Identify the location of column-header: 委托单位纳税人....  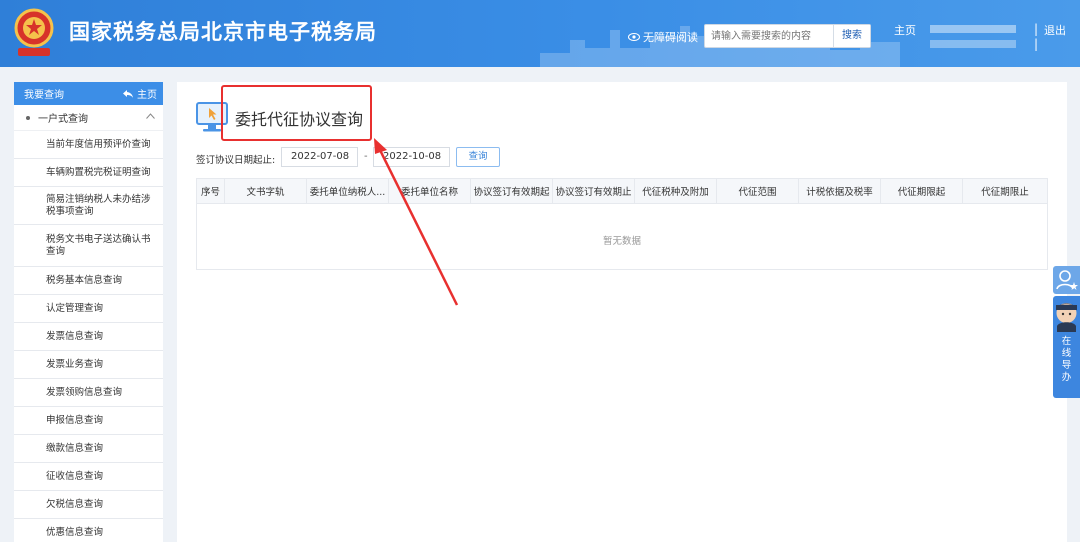
(348, 191).